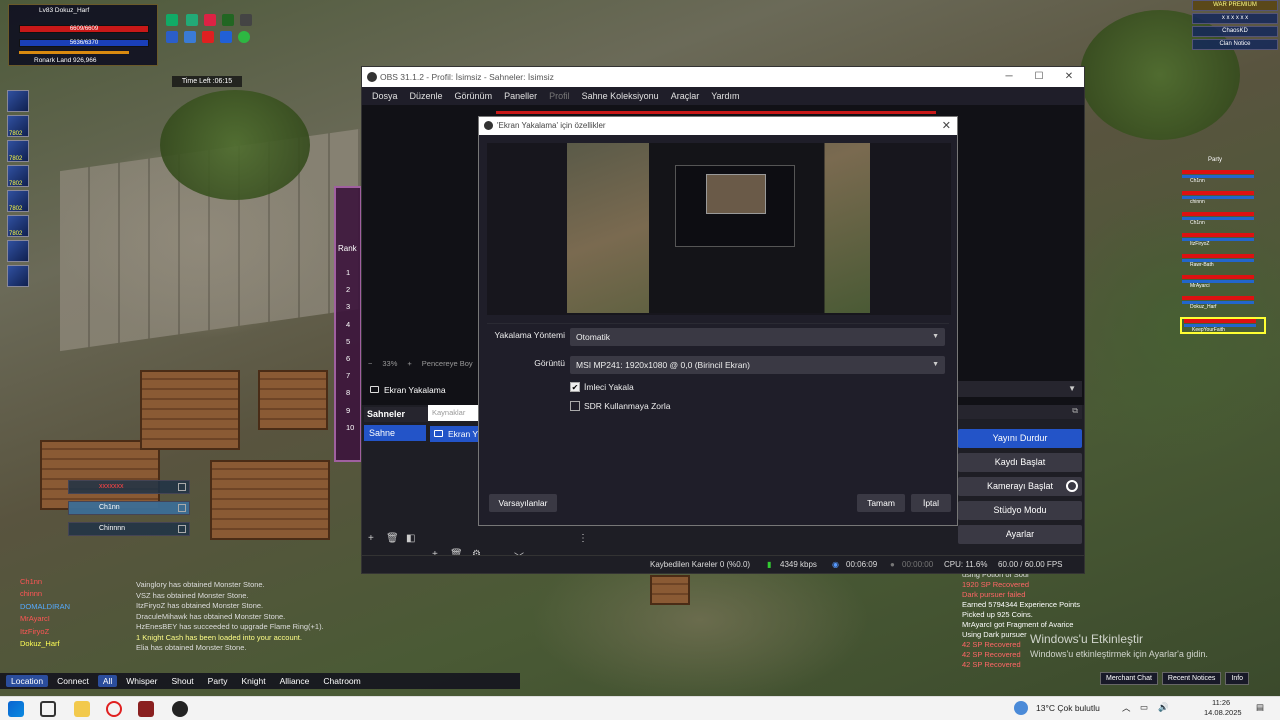 The height and width of the screenshot is (720, 1280). Describe the element at coordinates (881, 503) in the screenshot. I see `ok-button: Tamam` at that location.